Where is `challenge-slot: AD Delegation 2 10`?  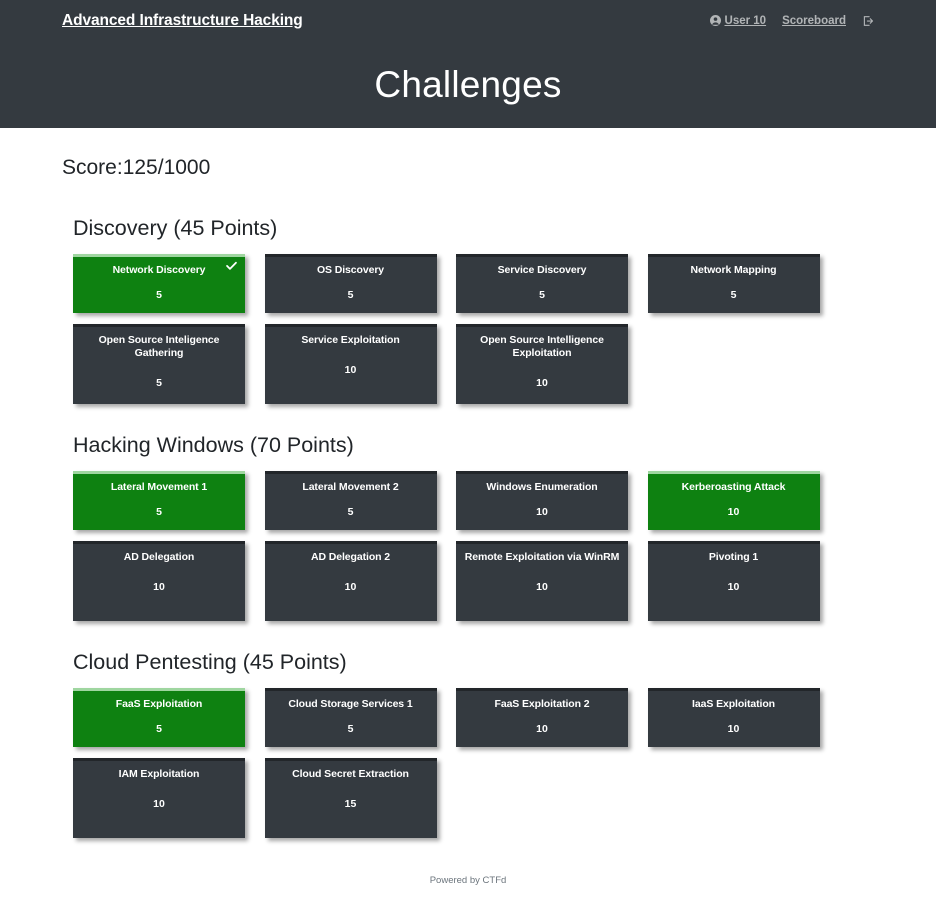
challenge-slot: AD Delegation 2 10 is located at coordinates (360, 581).